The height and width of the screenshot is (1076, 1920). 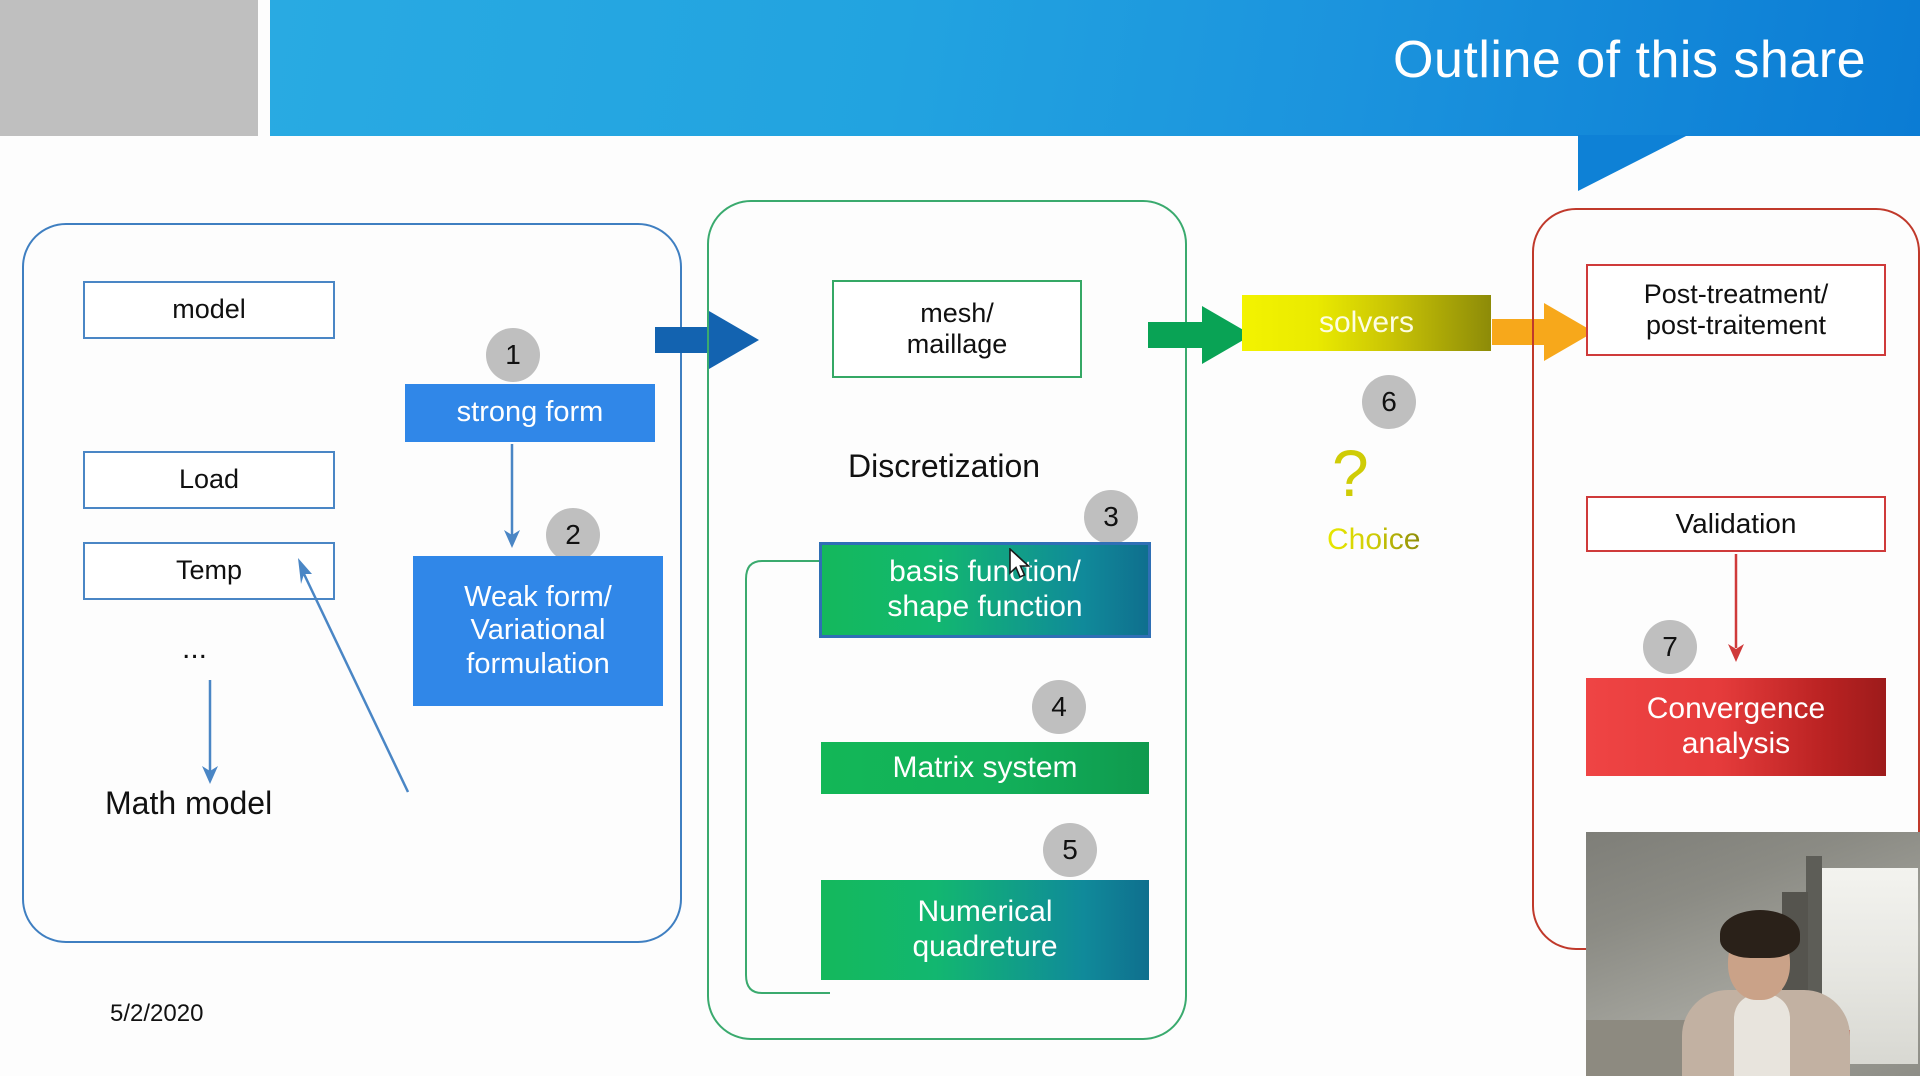 What do you see at coordinates (129, 68) in the screenshot?
I see `header-gray-block` at bounding box center [129, 68].